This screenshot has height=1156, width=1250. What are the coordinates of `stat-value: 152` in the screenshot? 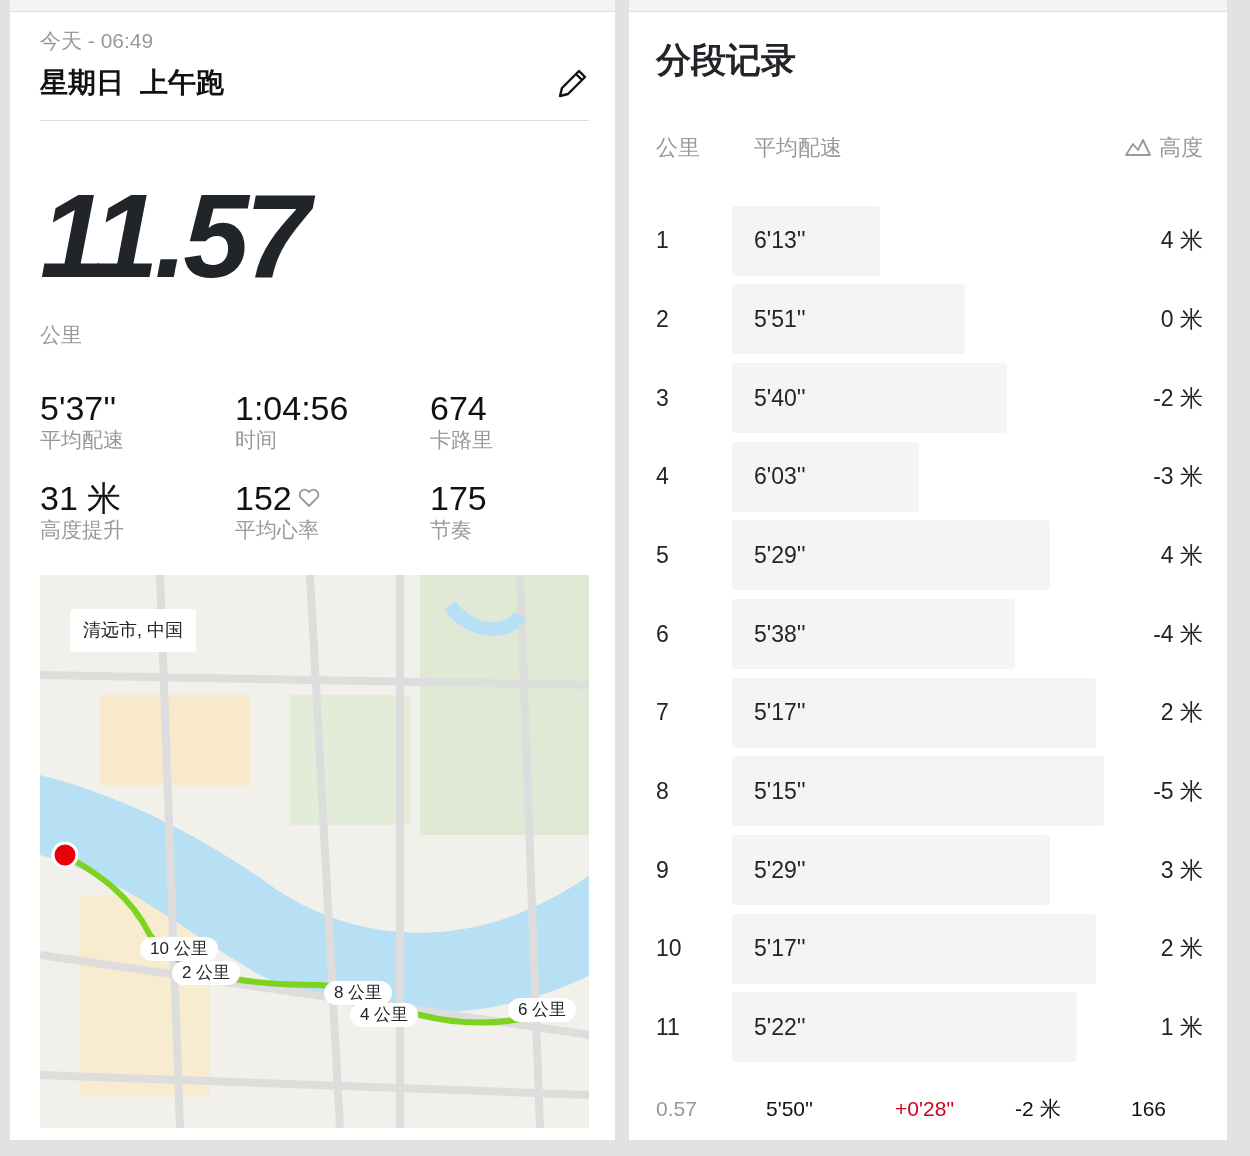 It's located at (263, 497).